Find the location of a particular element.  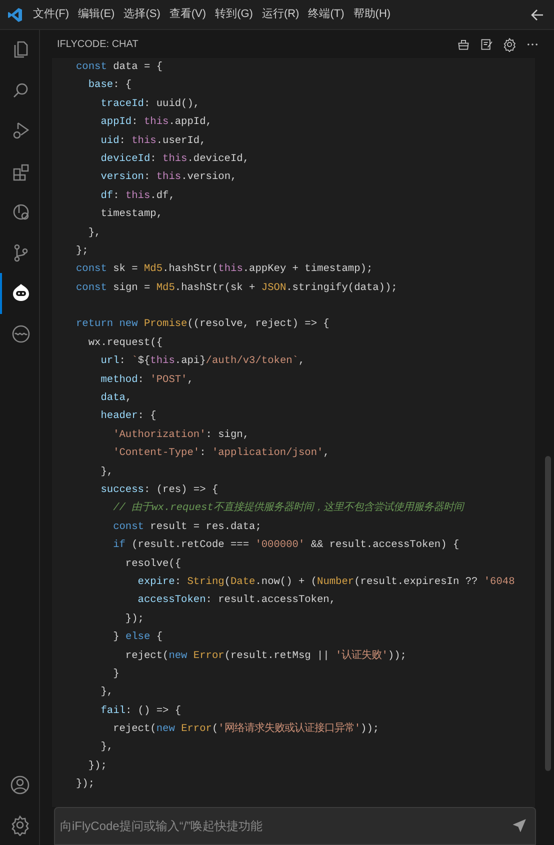

menu-item: 转到(G) is located at coordinates (234, 14).